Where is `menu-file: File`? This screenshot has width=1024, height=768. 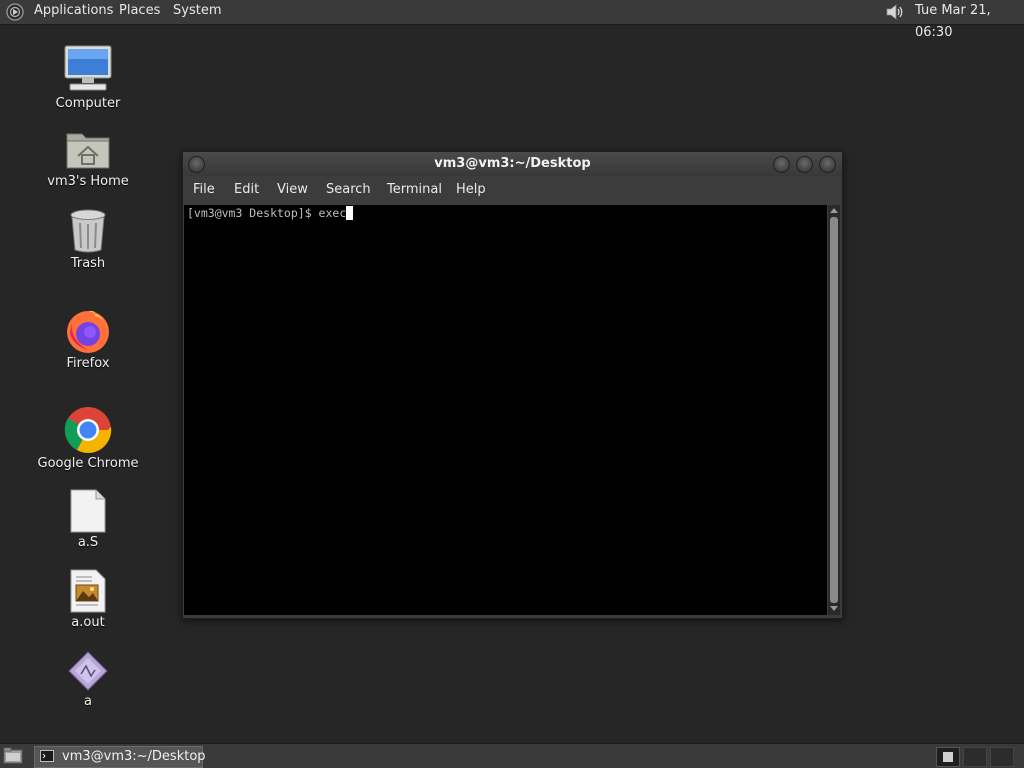
menu-file: File is located at coordinates (204, 190).